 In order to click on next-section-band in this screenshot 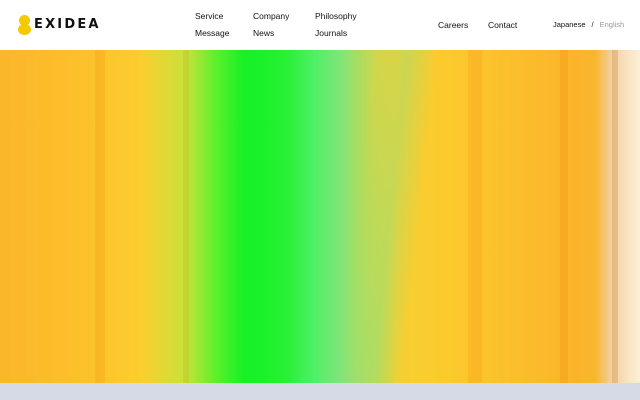, I will do `click(320, 391)`.